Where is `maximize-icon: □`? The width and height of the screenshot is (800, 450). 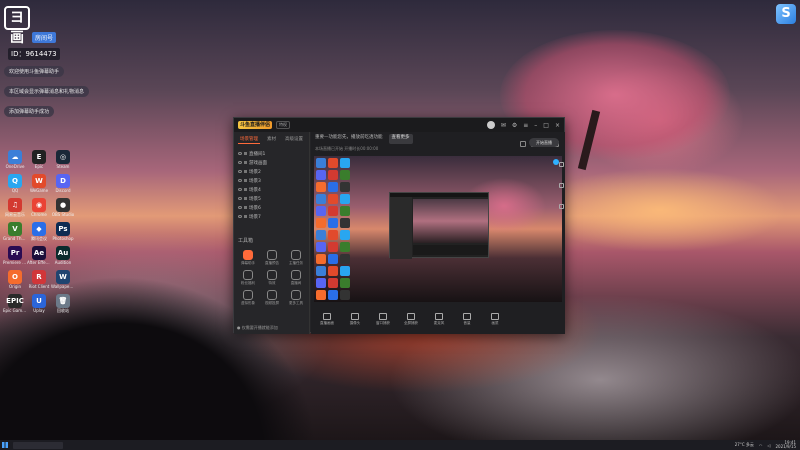
maximize-icon: □ is located at coordinates (546, 125).